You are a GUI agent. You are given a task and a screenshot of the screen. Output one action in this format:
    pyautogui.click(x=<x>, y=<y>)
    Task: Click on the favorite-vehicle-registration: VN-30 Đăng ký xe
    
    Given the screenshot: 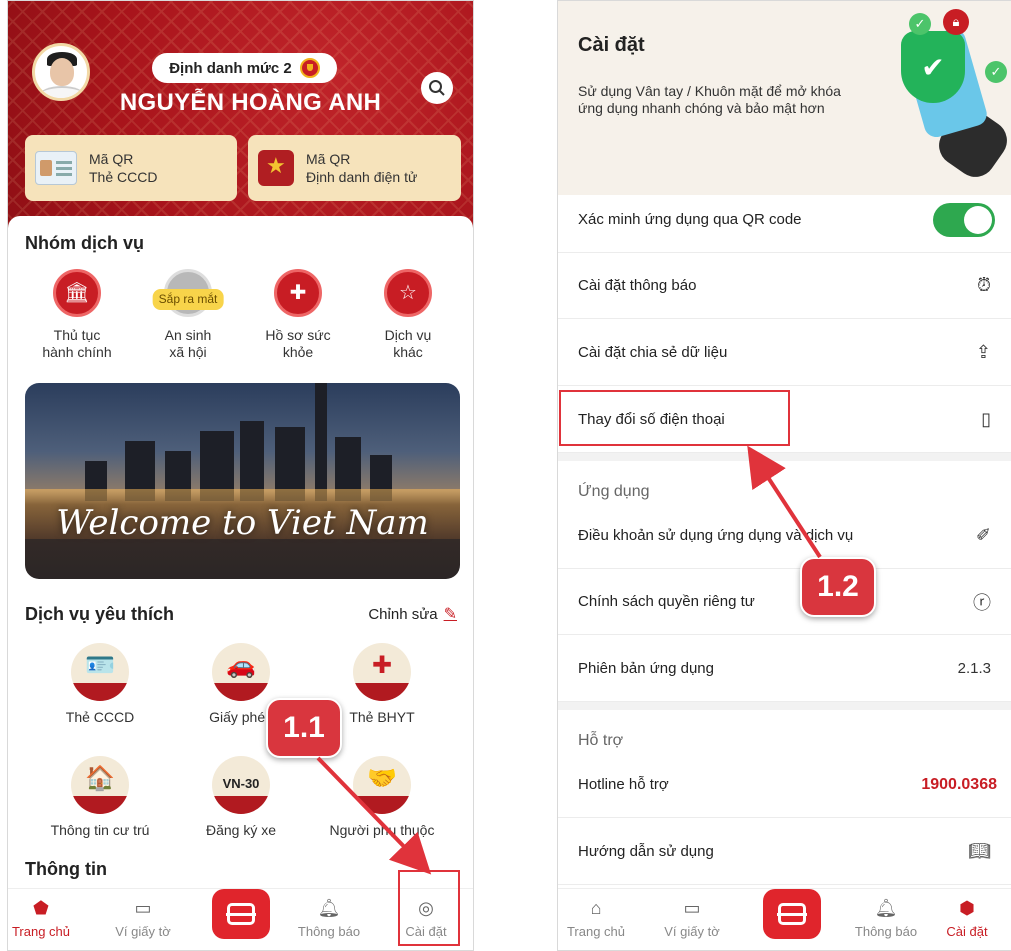 What is the action you would take?
    pyautogui.click(x=241, y=797)
    